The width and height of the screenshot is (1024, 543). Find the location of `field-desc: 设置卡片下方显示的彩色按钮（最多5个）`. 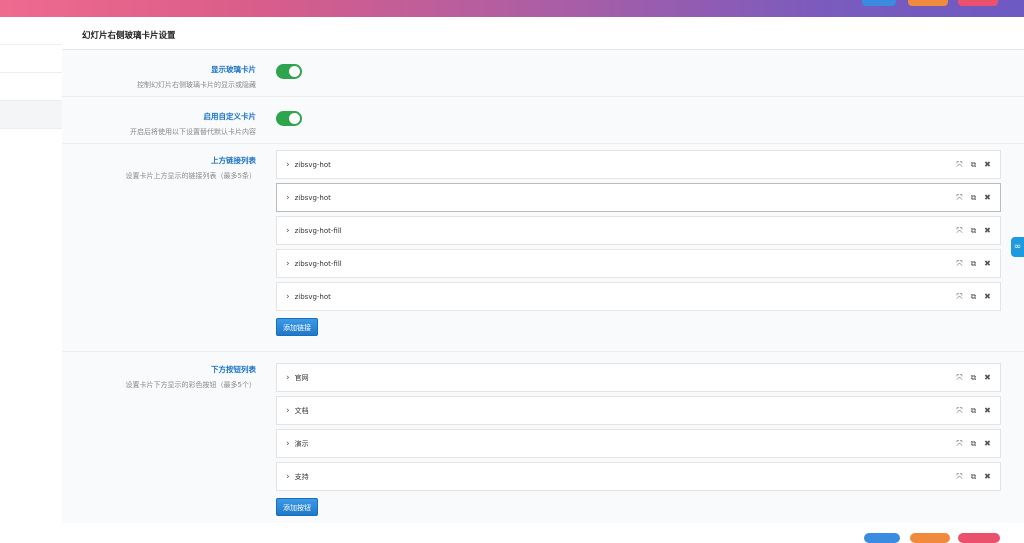

field-desc: 设置卡片下方显示的彩色按钮（最多5个） is located at coordinates (190, 385).